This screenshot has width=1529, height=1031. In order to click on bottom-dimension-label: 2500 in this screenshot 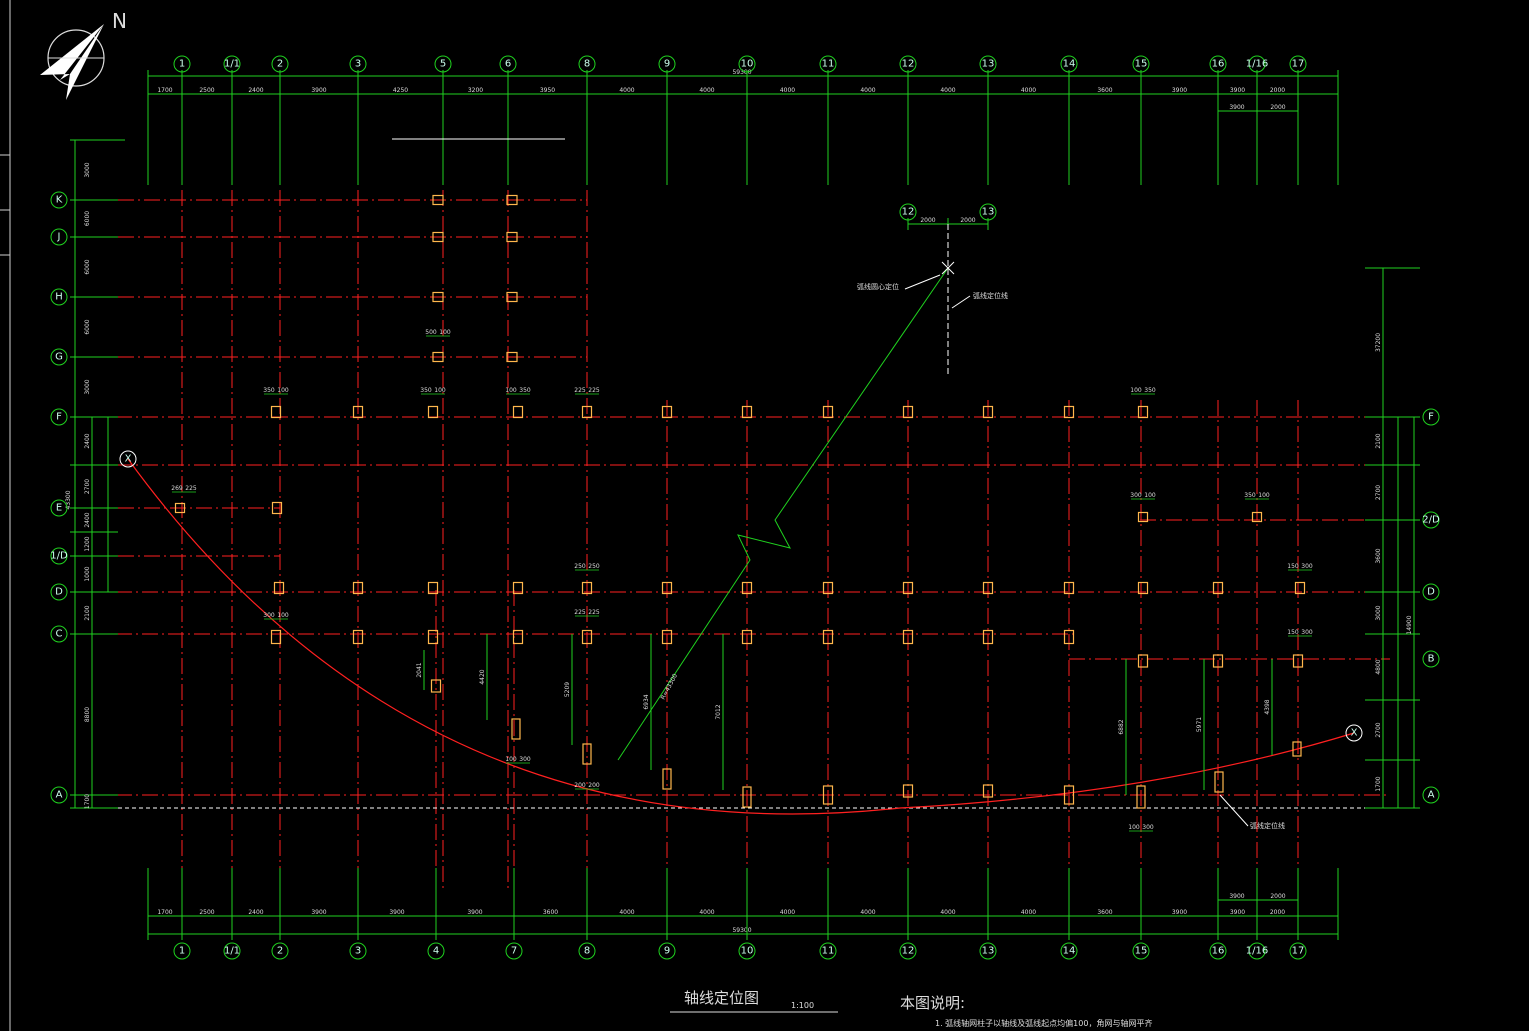, I will do `click(206, 912)`.